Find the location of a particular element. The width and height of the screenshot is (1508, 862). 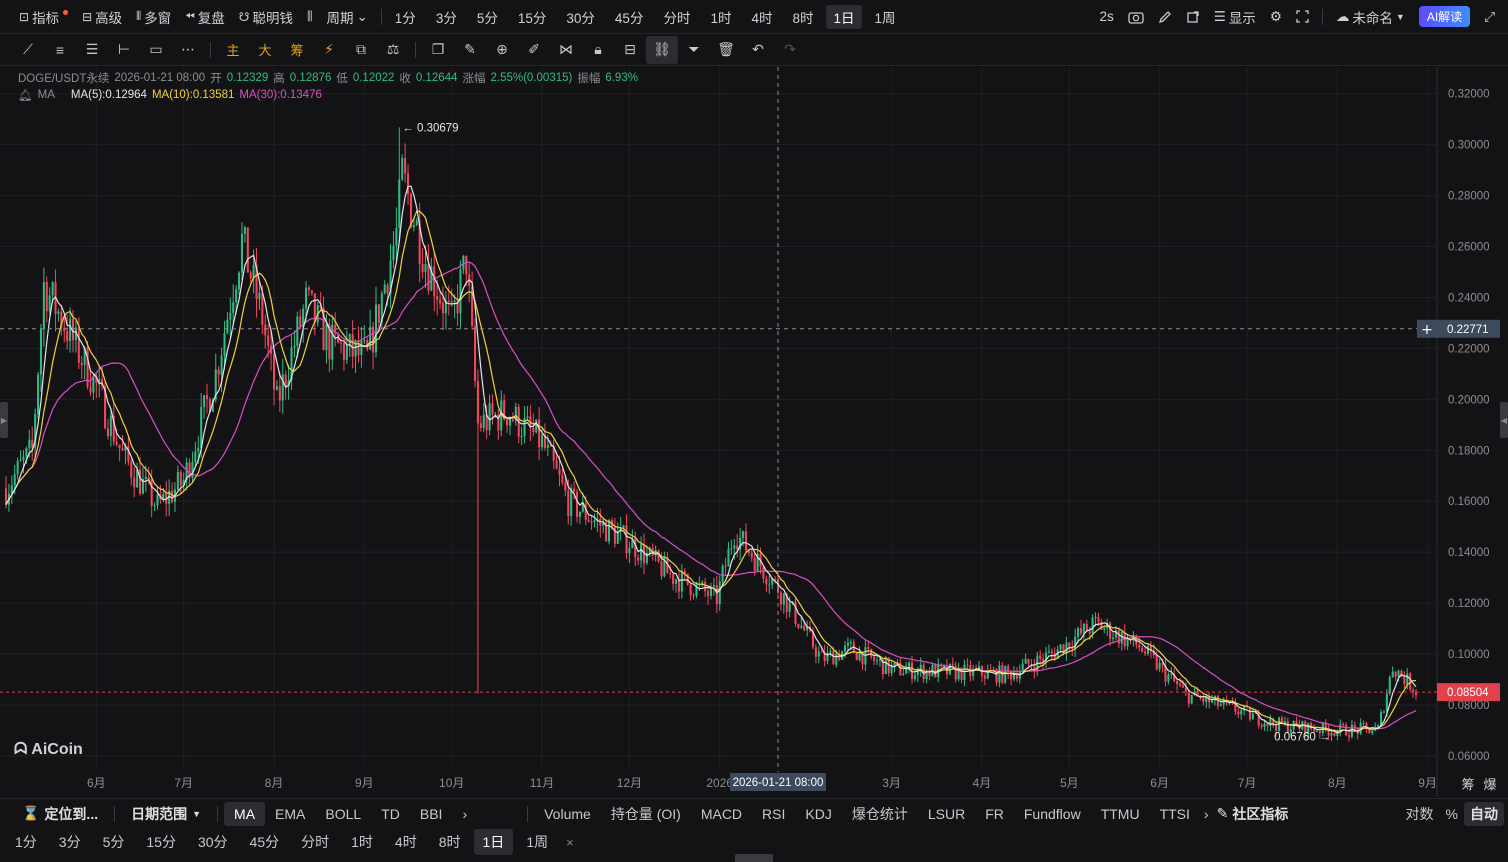

main-indicator-tab: MA is located at coordinates (245, 813).